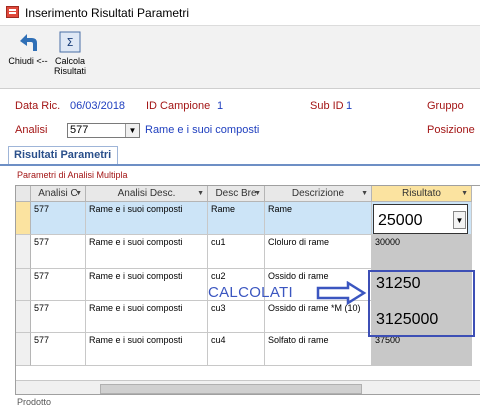 This screenshot has height=411, width=480. Describe the element at coordinates (58, 194) in the screenshot. I see `column-header-analisi: Analisi C ▼` at that location.